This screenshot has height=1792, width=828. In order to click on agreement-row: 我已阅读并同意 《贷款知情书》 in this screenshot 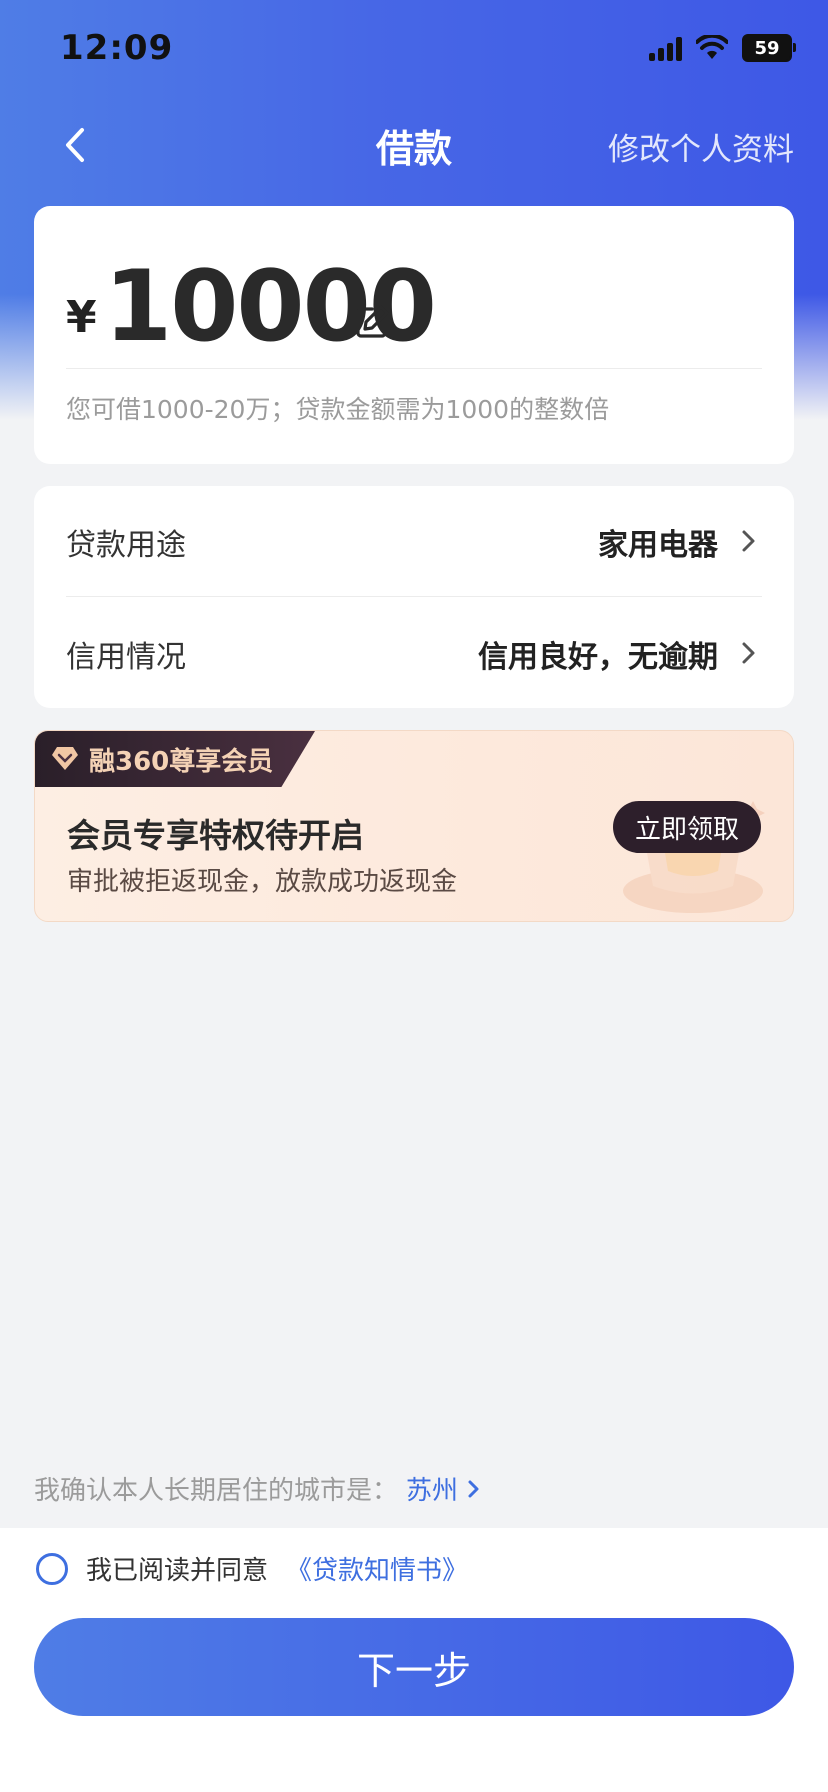, I will do `click(252, 1568)`.